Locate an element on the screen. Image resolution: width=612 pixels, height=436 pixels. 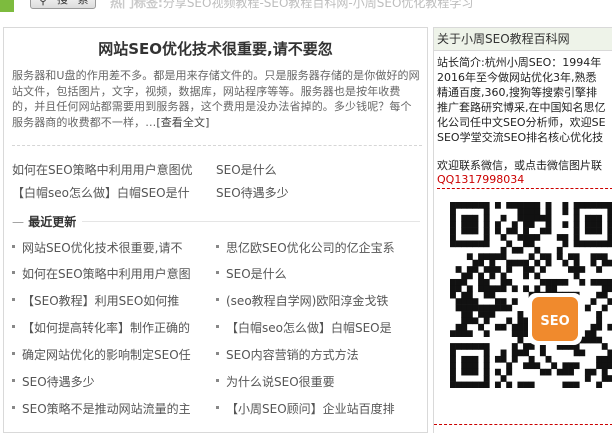
list-item: 【小周SEO顾问】企业站百度排 is located at coordinates (319, 408).